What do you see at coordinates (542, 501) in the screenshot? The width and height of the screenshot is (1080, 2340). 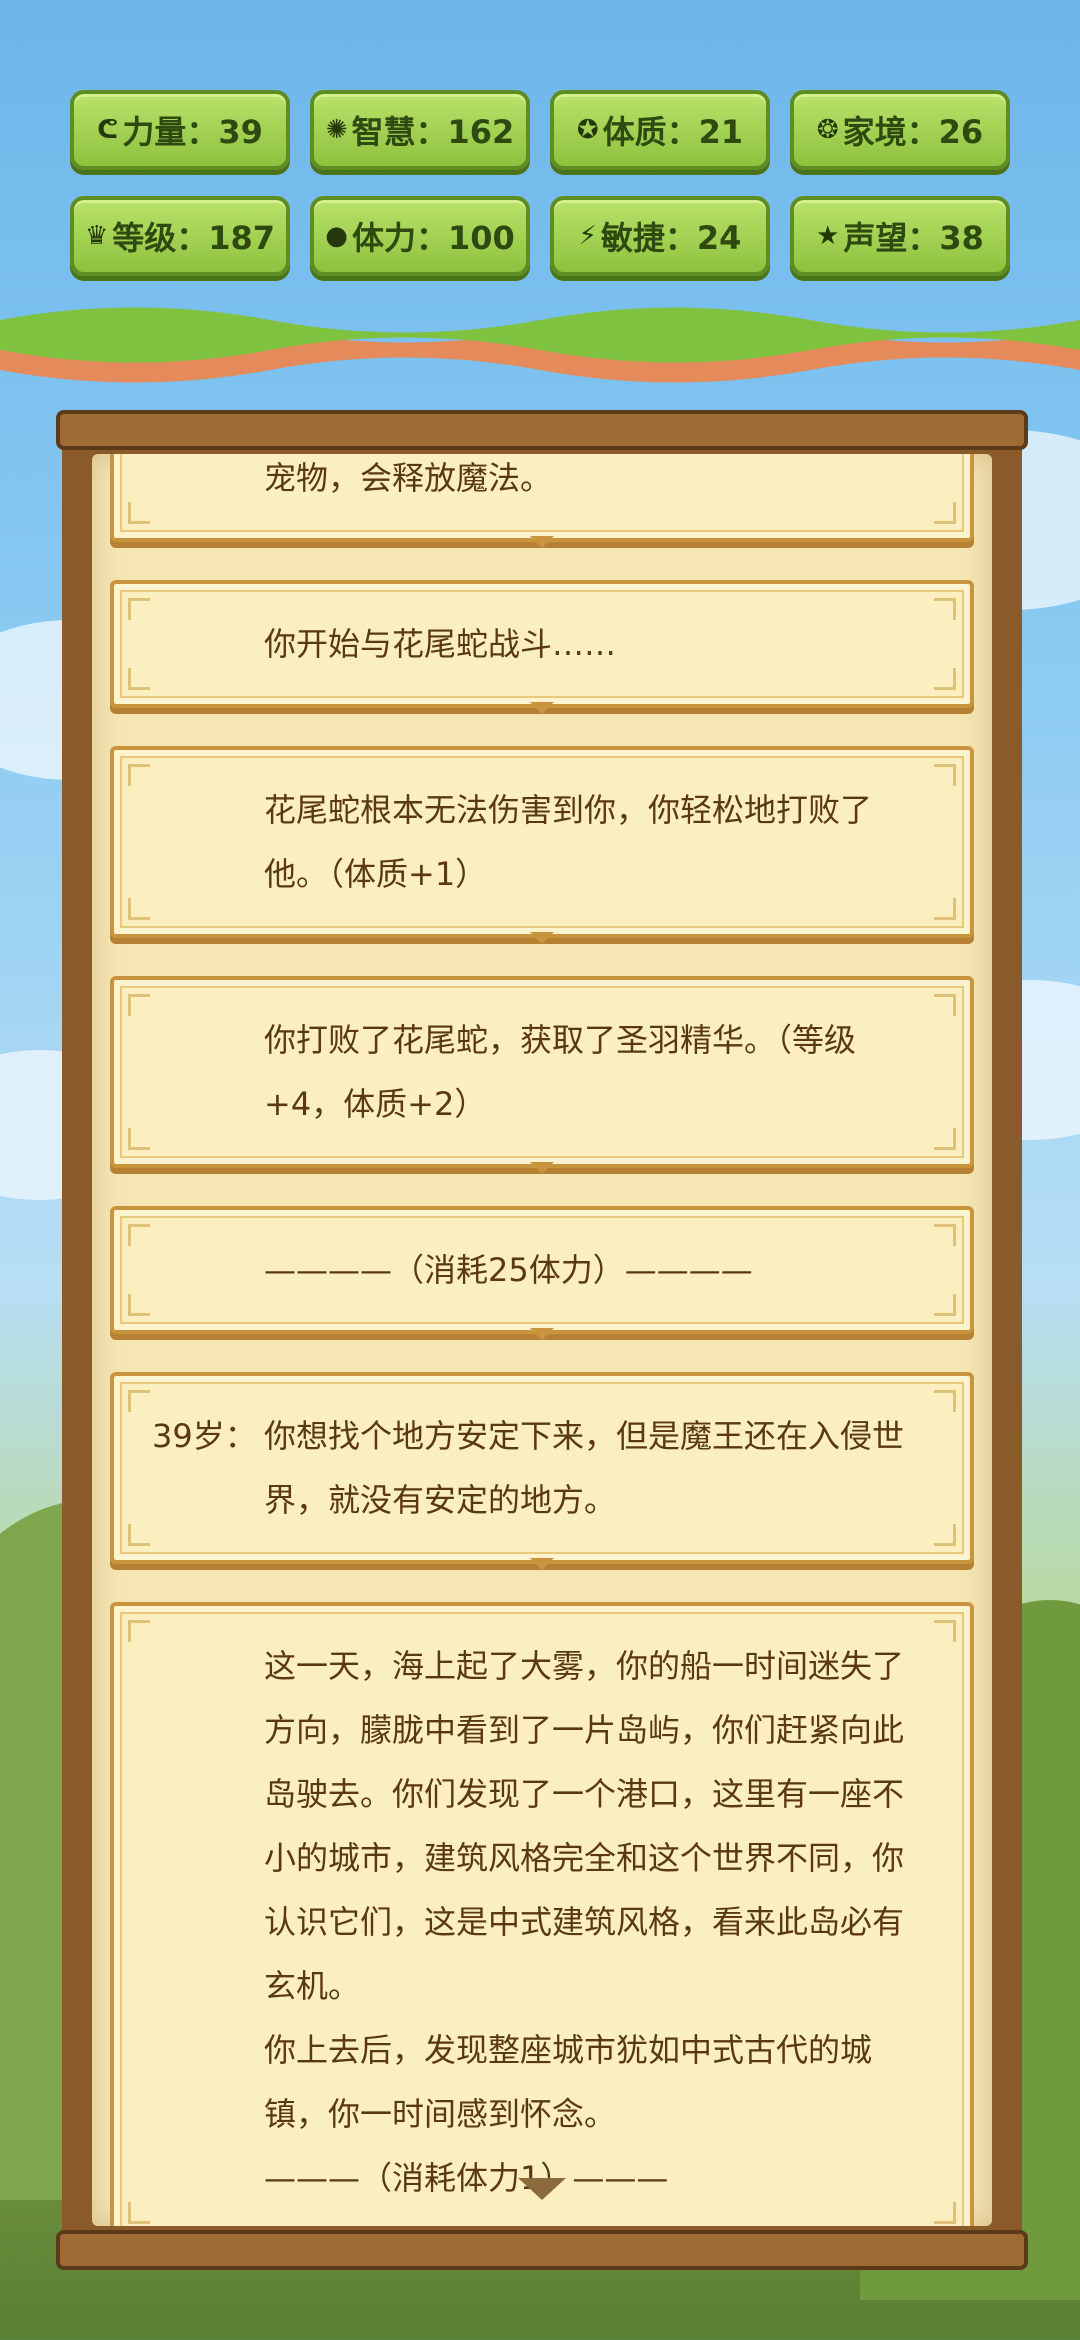 I see `log-entry: 宠物，会释放魔法。` at bounding box center [542, 501].